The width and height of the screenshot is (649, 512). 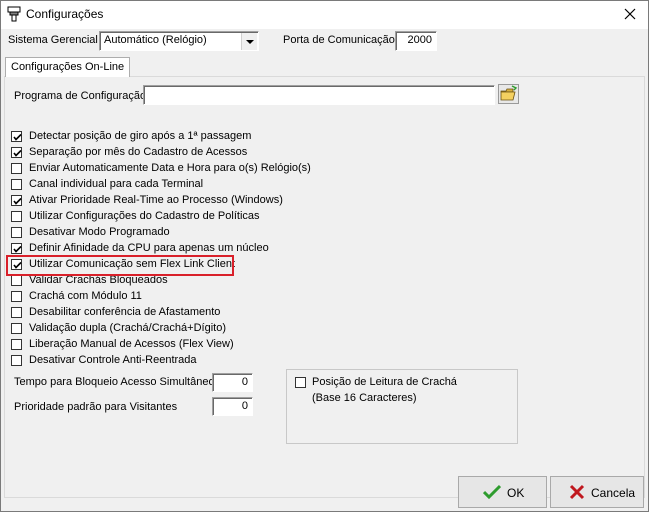 What do you see at coordinates (613, 493) in the screenshot?
I see `cancel-label: Cancela` at bounding box center [613, 493].